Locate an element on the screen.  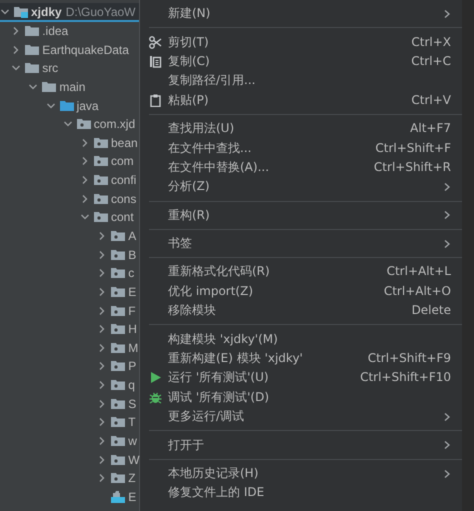
menu-item: 更多运行/调试 is located at coordinates (301, 416).